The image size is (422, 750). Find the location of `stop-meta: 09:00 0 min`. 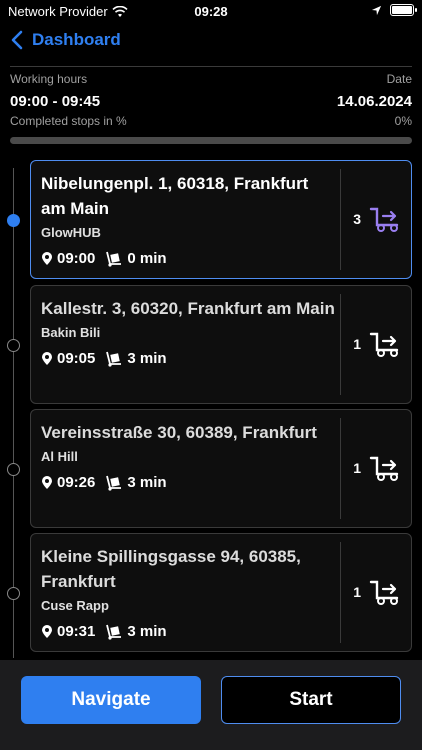

stop-meta: 09:00 0 min is located at coordinates (221, 258).